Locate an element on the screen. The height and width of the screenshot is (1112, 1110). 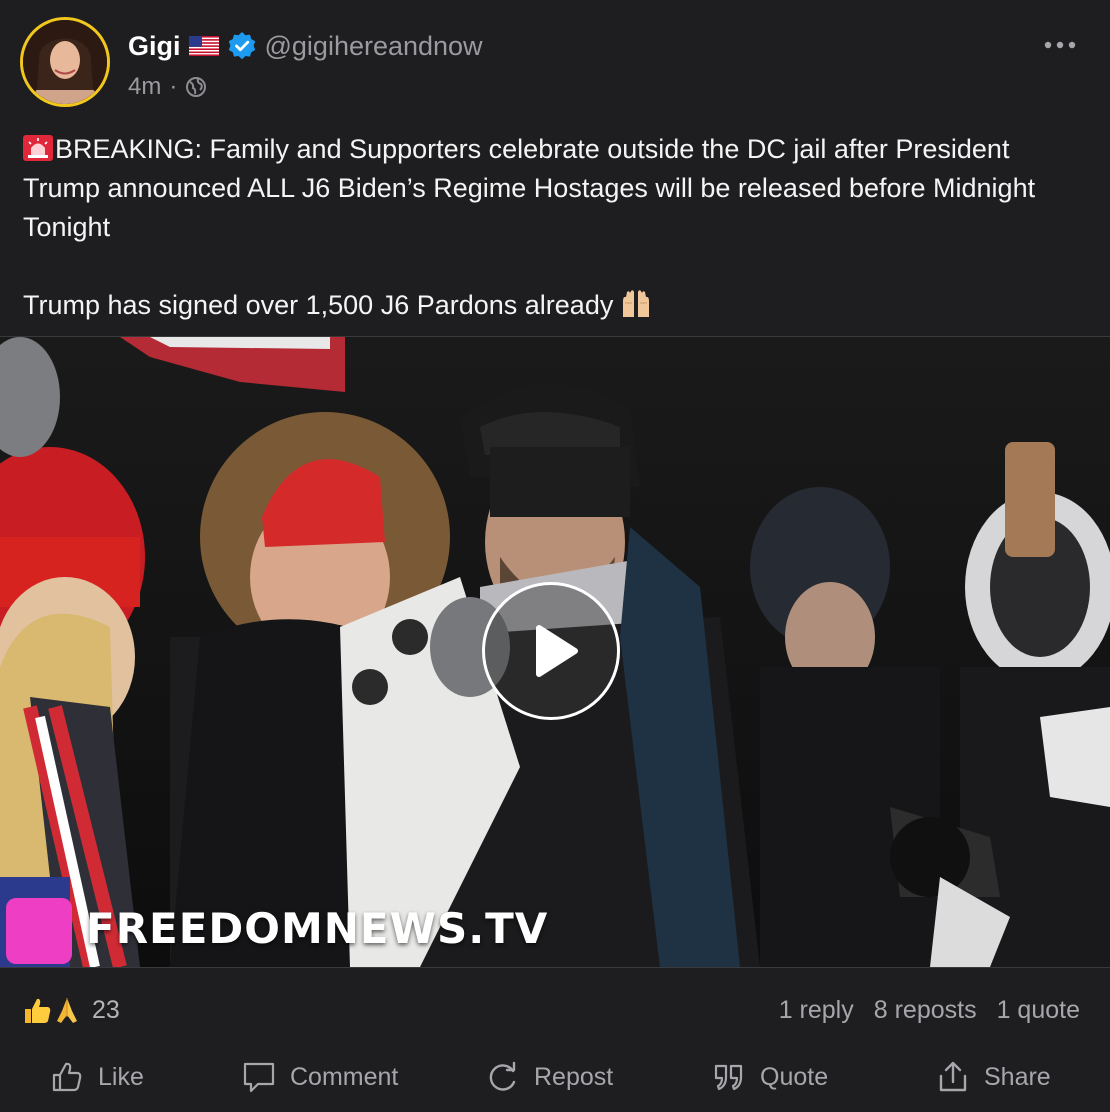
praying-hands-icon is located at coordinates (67, 1010).